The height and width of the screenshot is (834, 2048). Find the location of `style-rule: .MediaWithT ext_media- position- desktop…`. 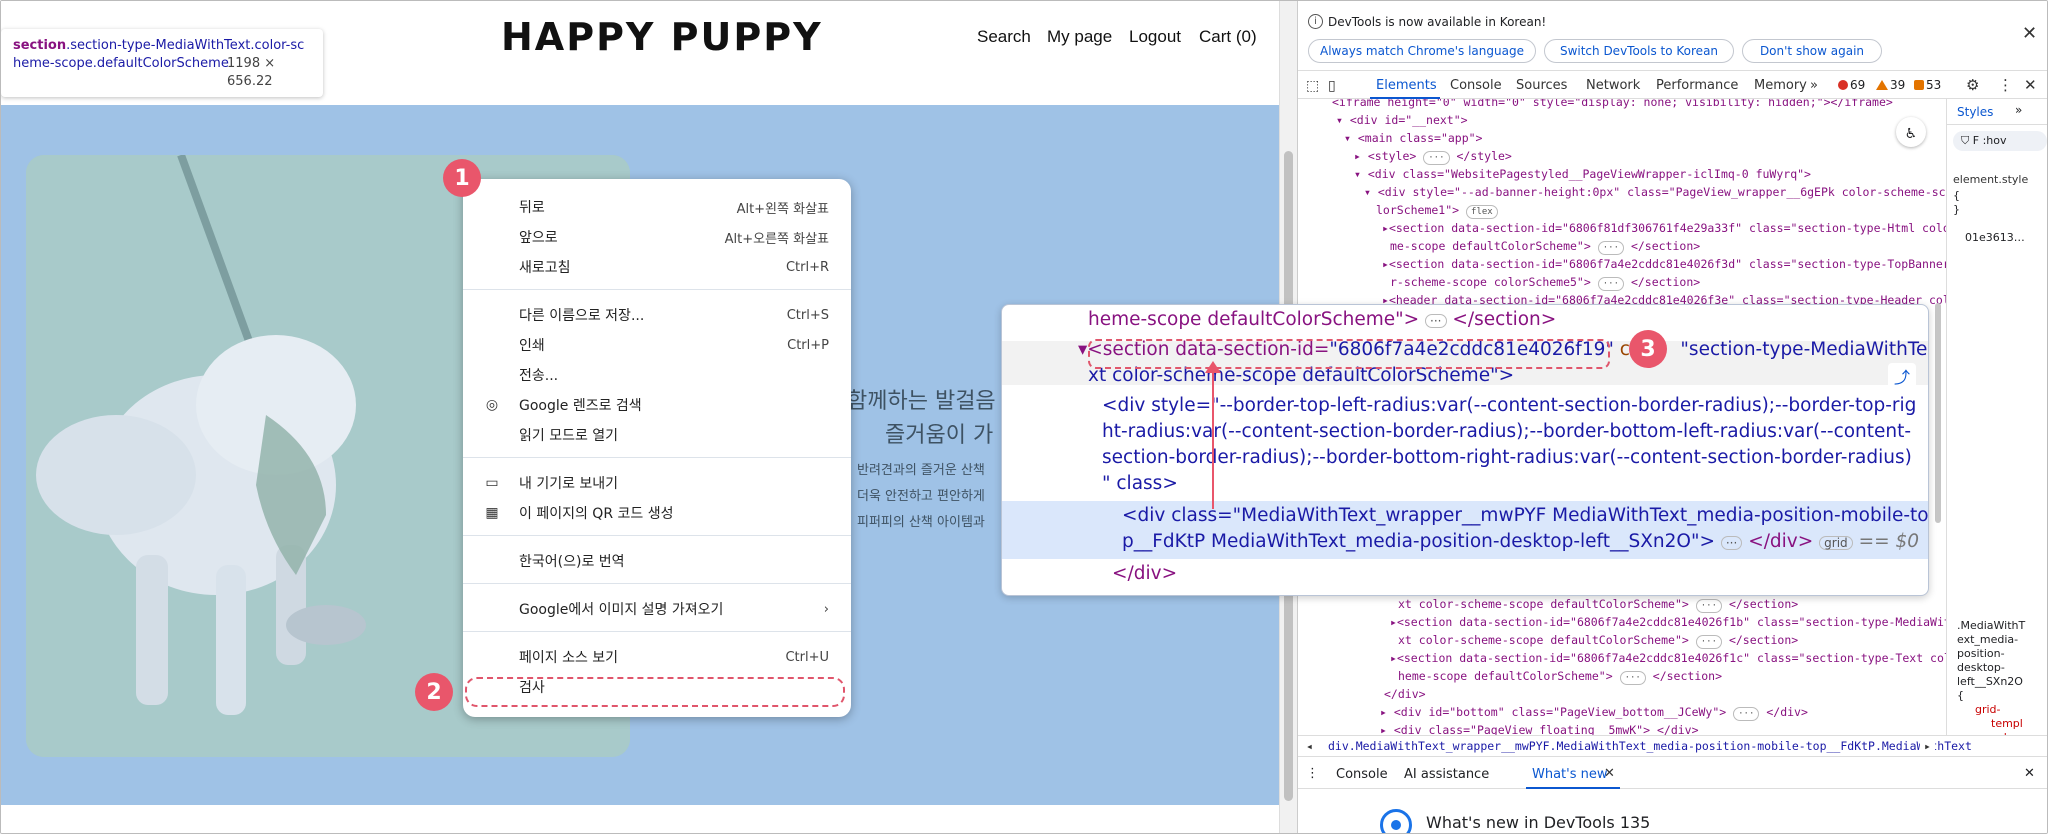

style-rule: .MediaWithT ext_media- position- desktop… is located at coordinates (1991, 681).